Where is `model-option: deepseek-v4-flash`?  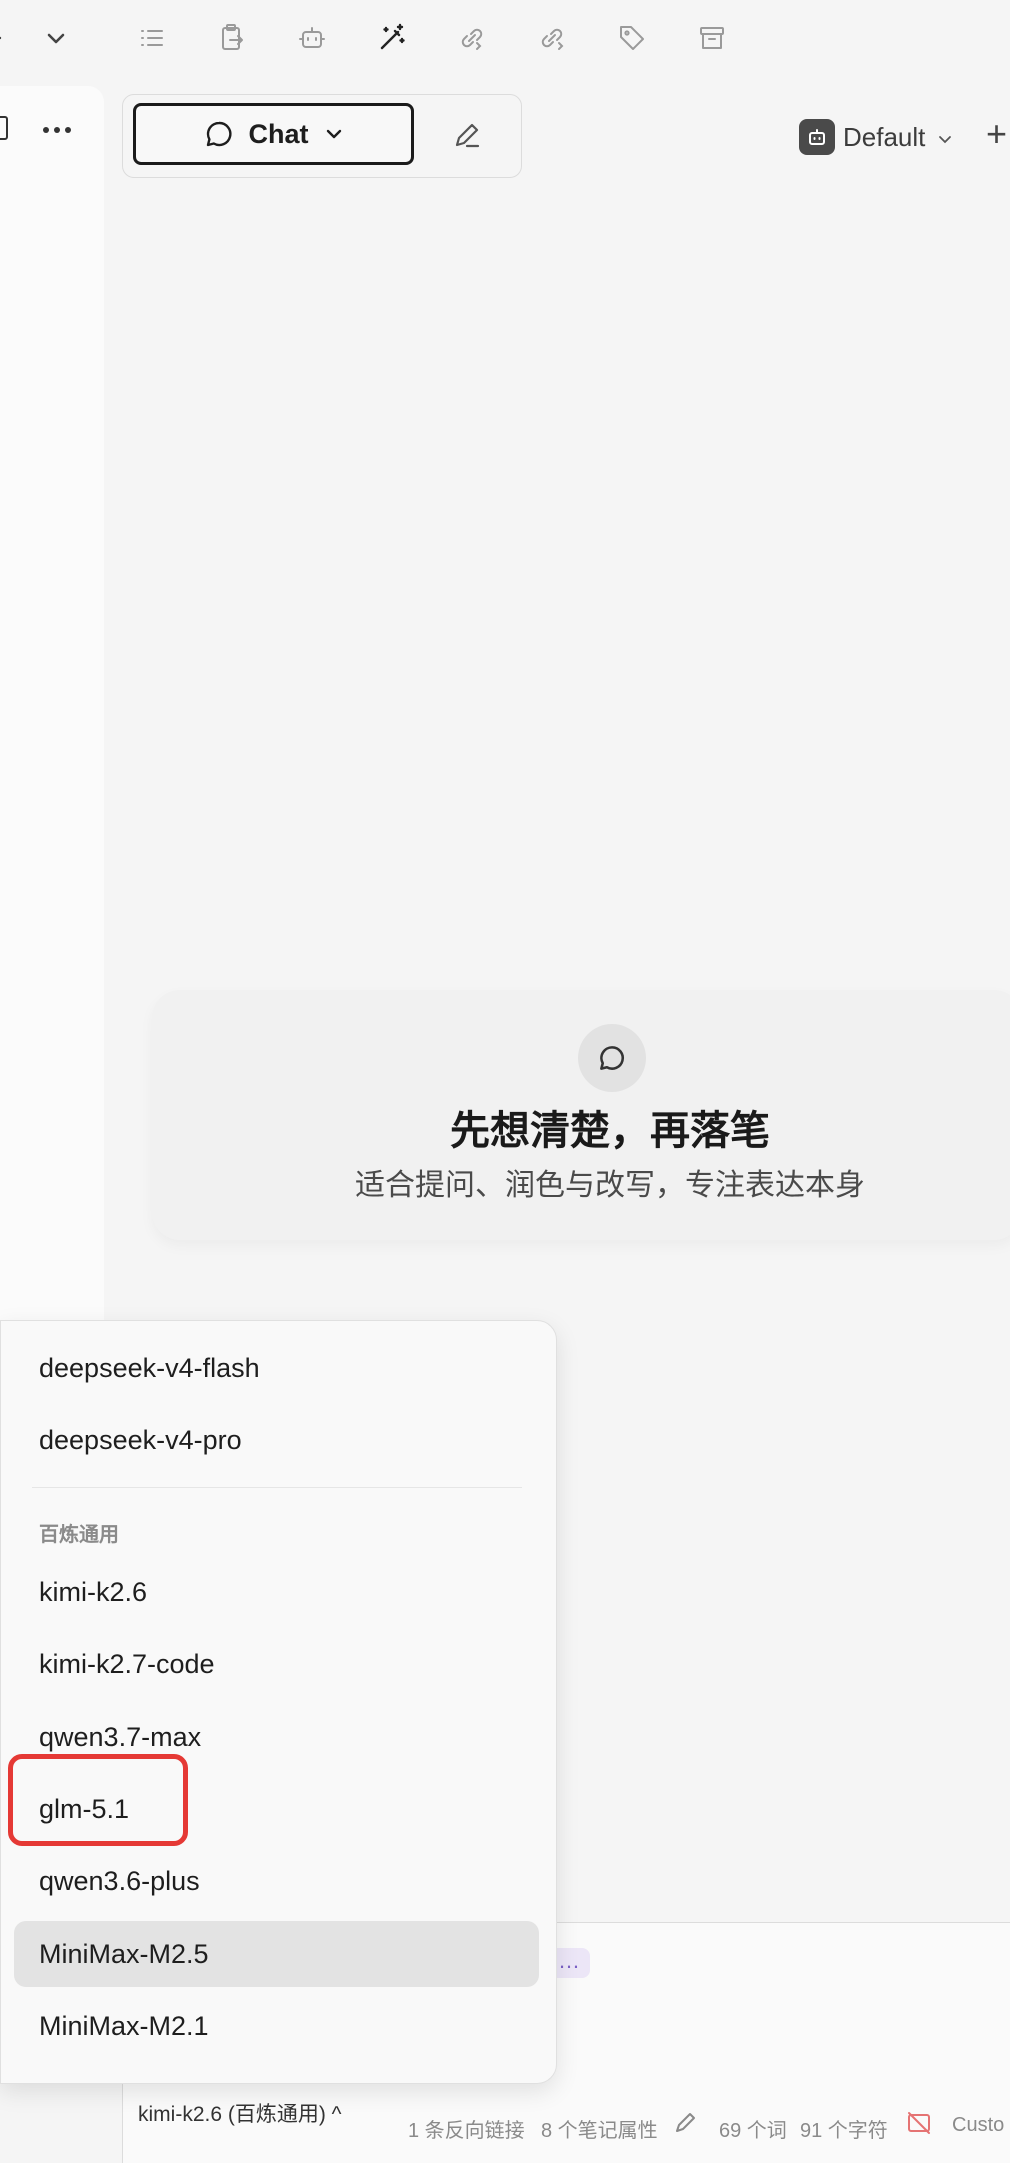
model-option: deepseek-v4-flash is located at coordinates (276, 1368).